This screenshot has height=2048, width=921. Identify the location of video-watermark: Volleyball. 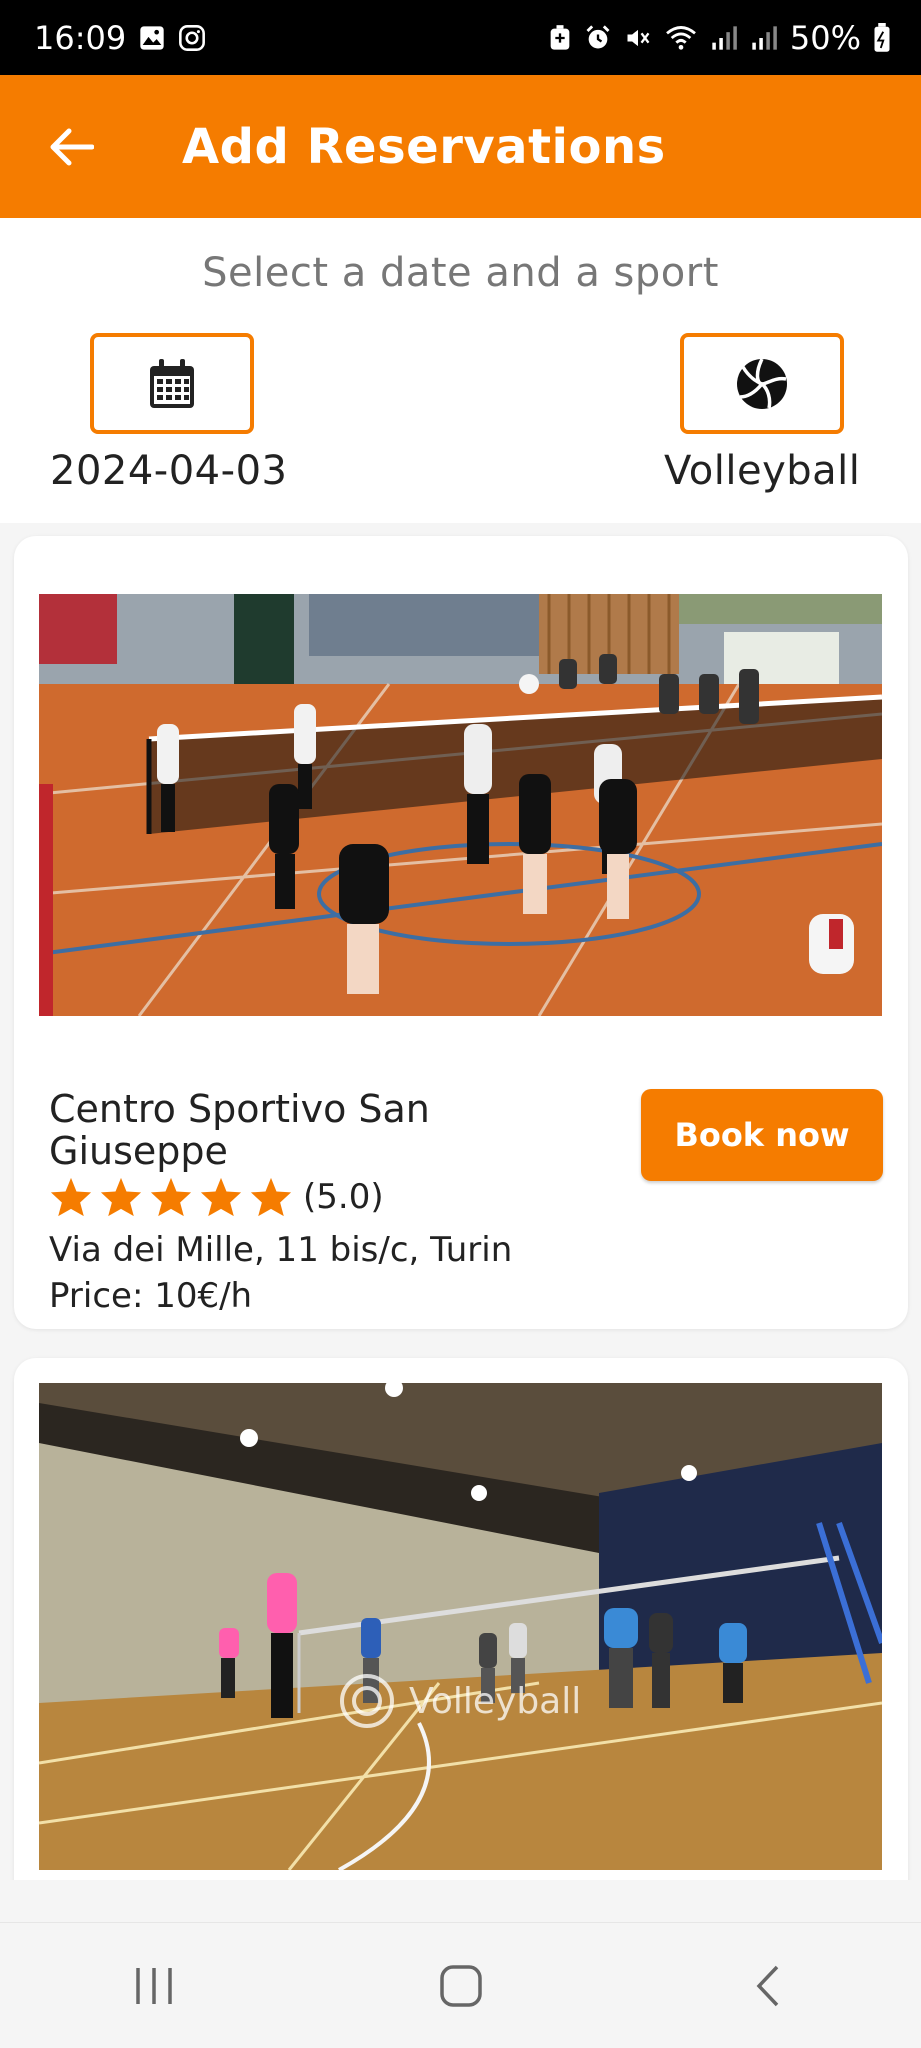
(460, 1701).